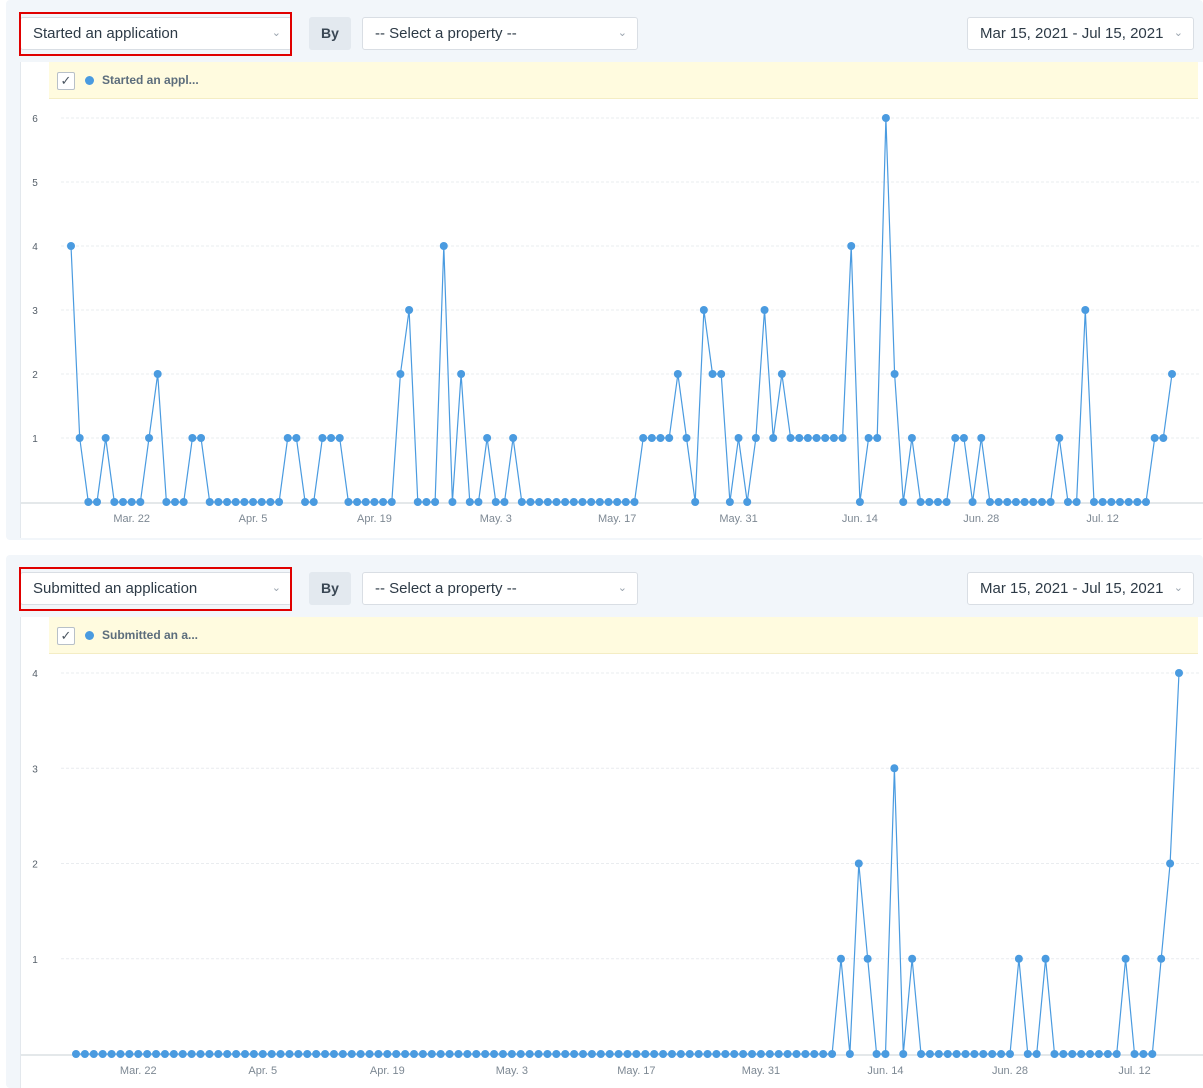  Describe the element at coordinates (446, 588) in the screenshot. I see `property-select-value: -- Select a property --` at that location.